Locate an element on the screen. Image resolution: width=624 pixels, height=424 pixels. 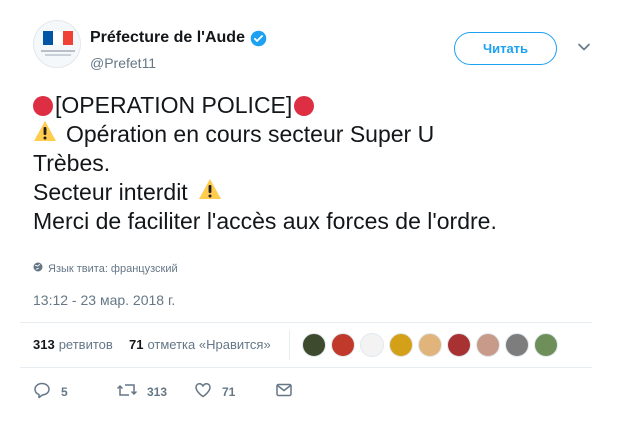
tweet-line-4: Secteur interdit is located at coordinates (110, 192).